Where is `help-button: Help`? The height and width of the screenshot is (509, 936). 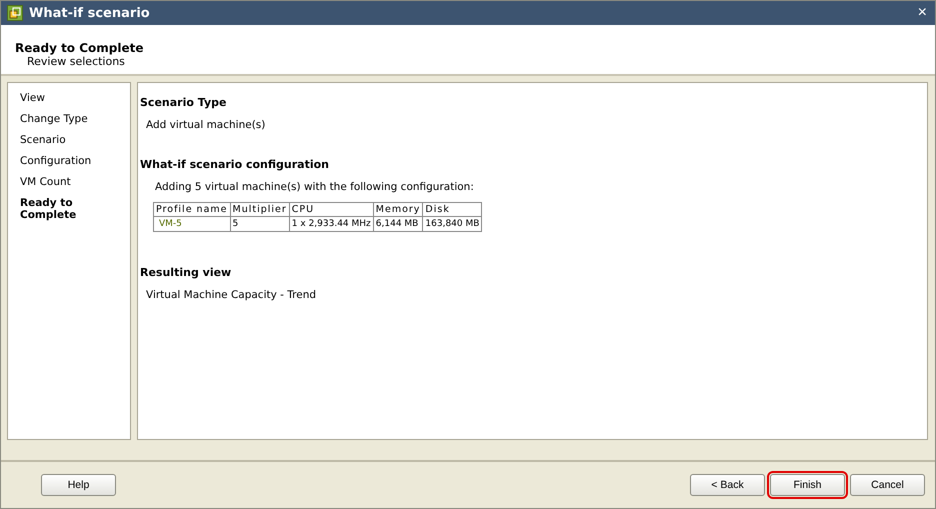
help-button: Help is located at coordinates (78, 485).